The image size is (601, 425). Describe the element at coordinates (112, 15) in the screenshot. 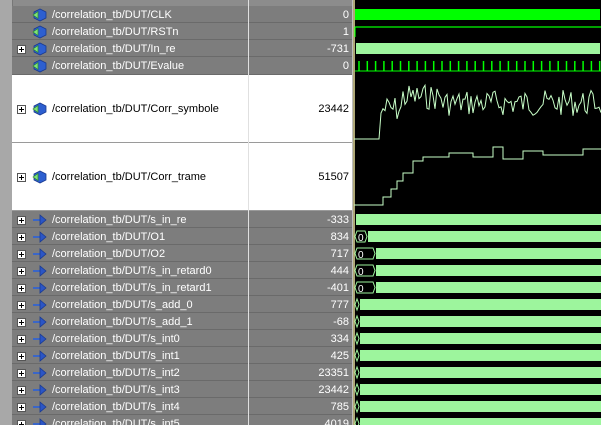

I see `signal-name: /correlation_tb/DUT/CLK` at that location.